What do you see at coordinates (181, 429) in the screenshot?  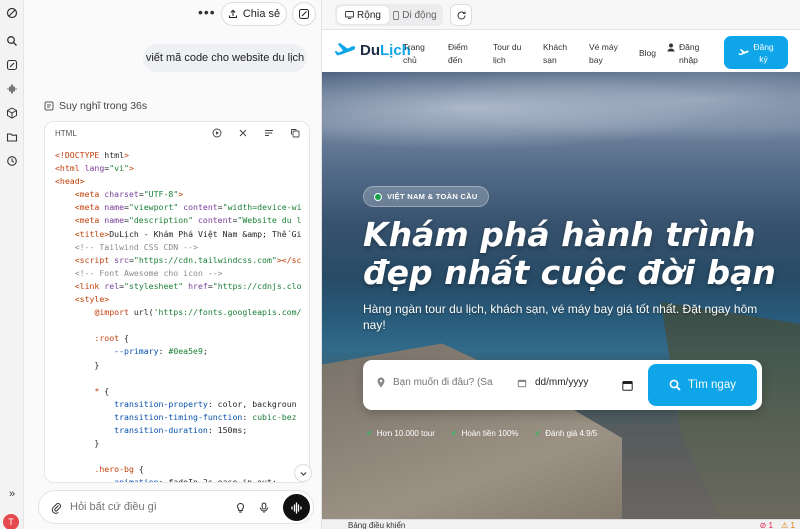 I see `code-line: transition-duration: 150ms;` at bounding box center [181, 429].